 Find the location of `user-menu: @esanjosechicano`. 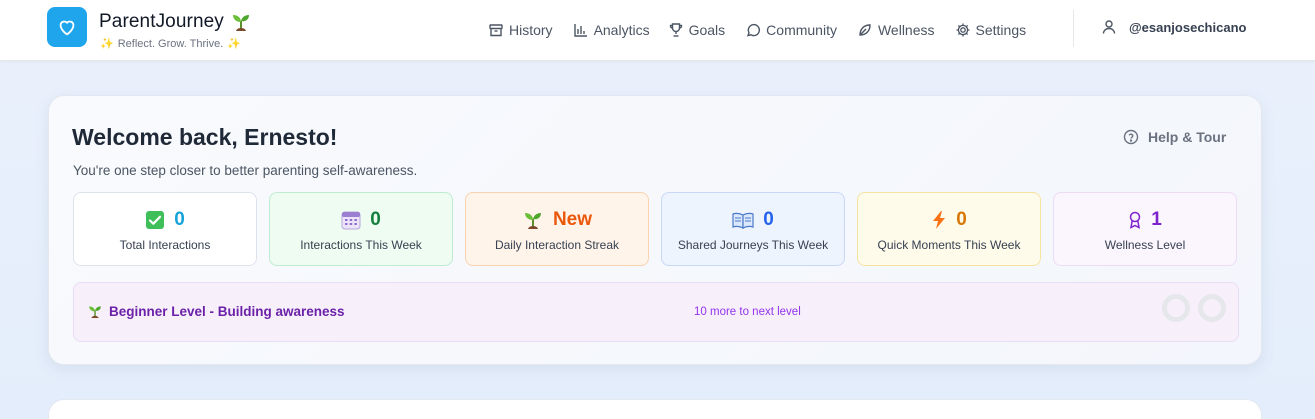

user-menu: @esanjosechicano is located at coordinates (1173, 27).